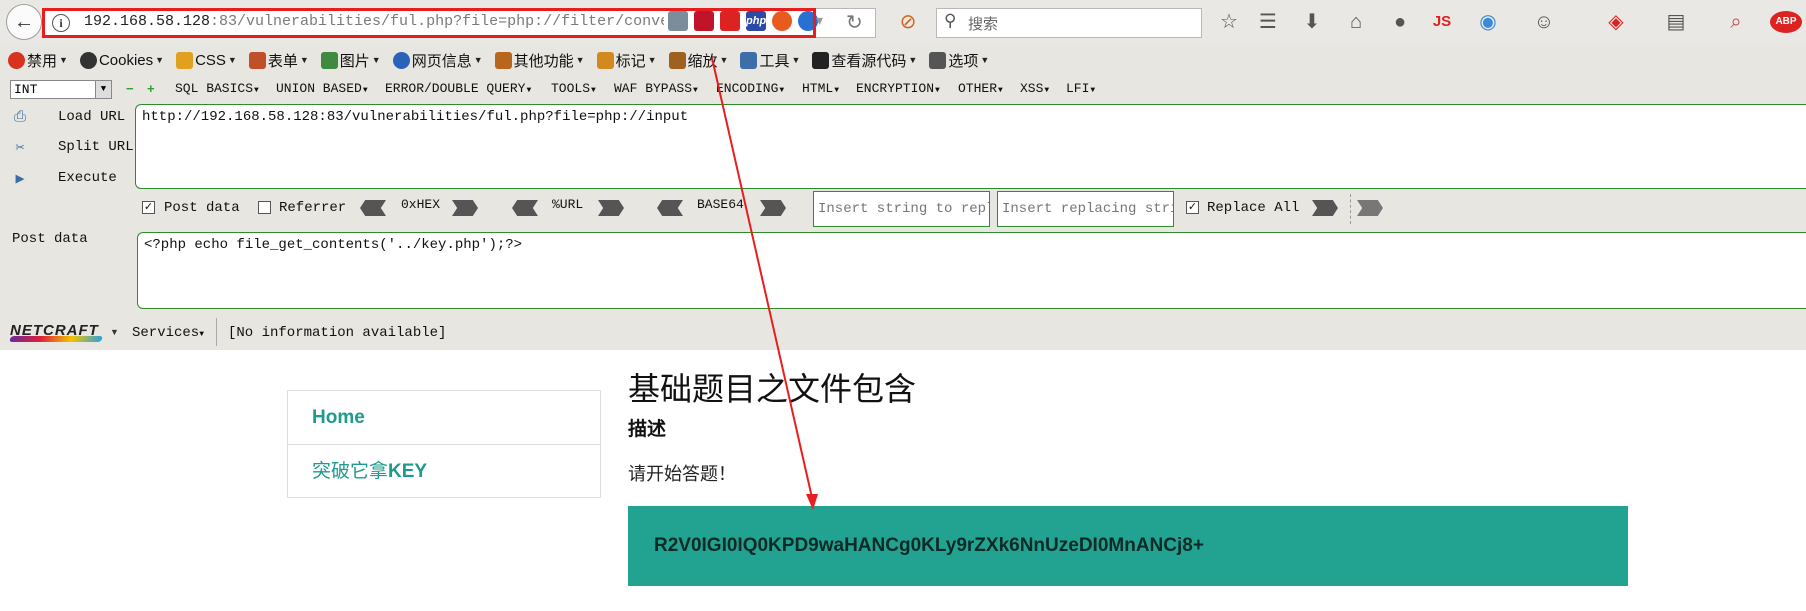 The width and height of the screenshot is (1806, 611). Describe the element at coordinates (720, 204) in the screenshot. I see `base64-label: BASE64` at that location.